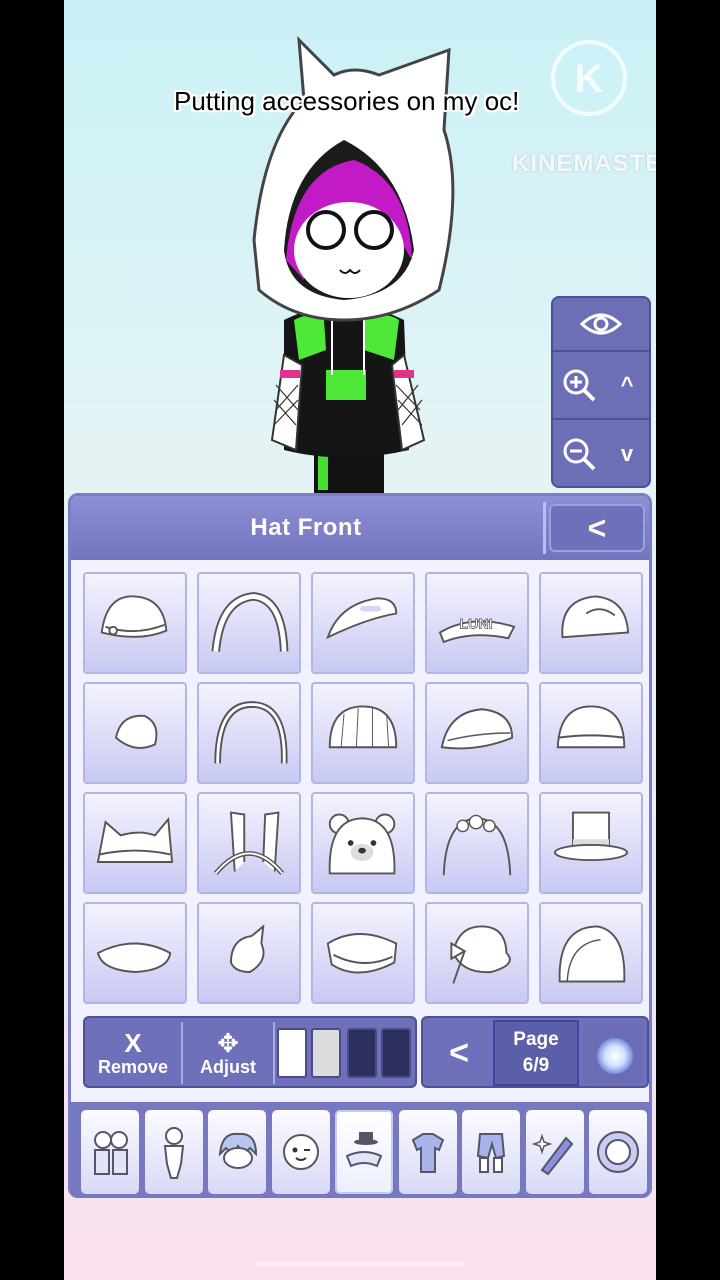 The width and height of the screenshot is (720, 1280). I want to click on characters-icon, so click(111, 1153).